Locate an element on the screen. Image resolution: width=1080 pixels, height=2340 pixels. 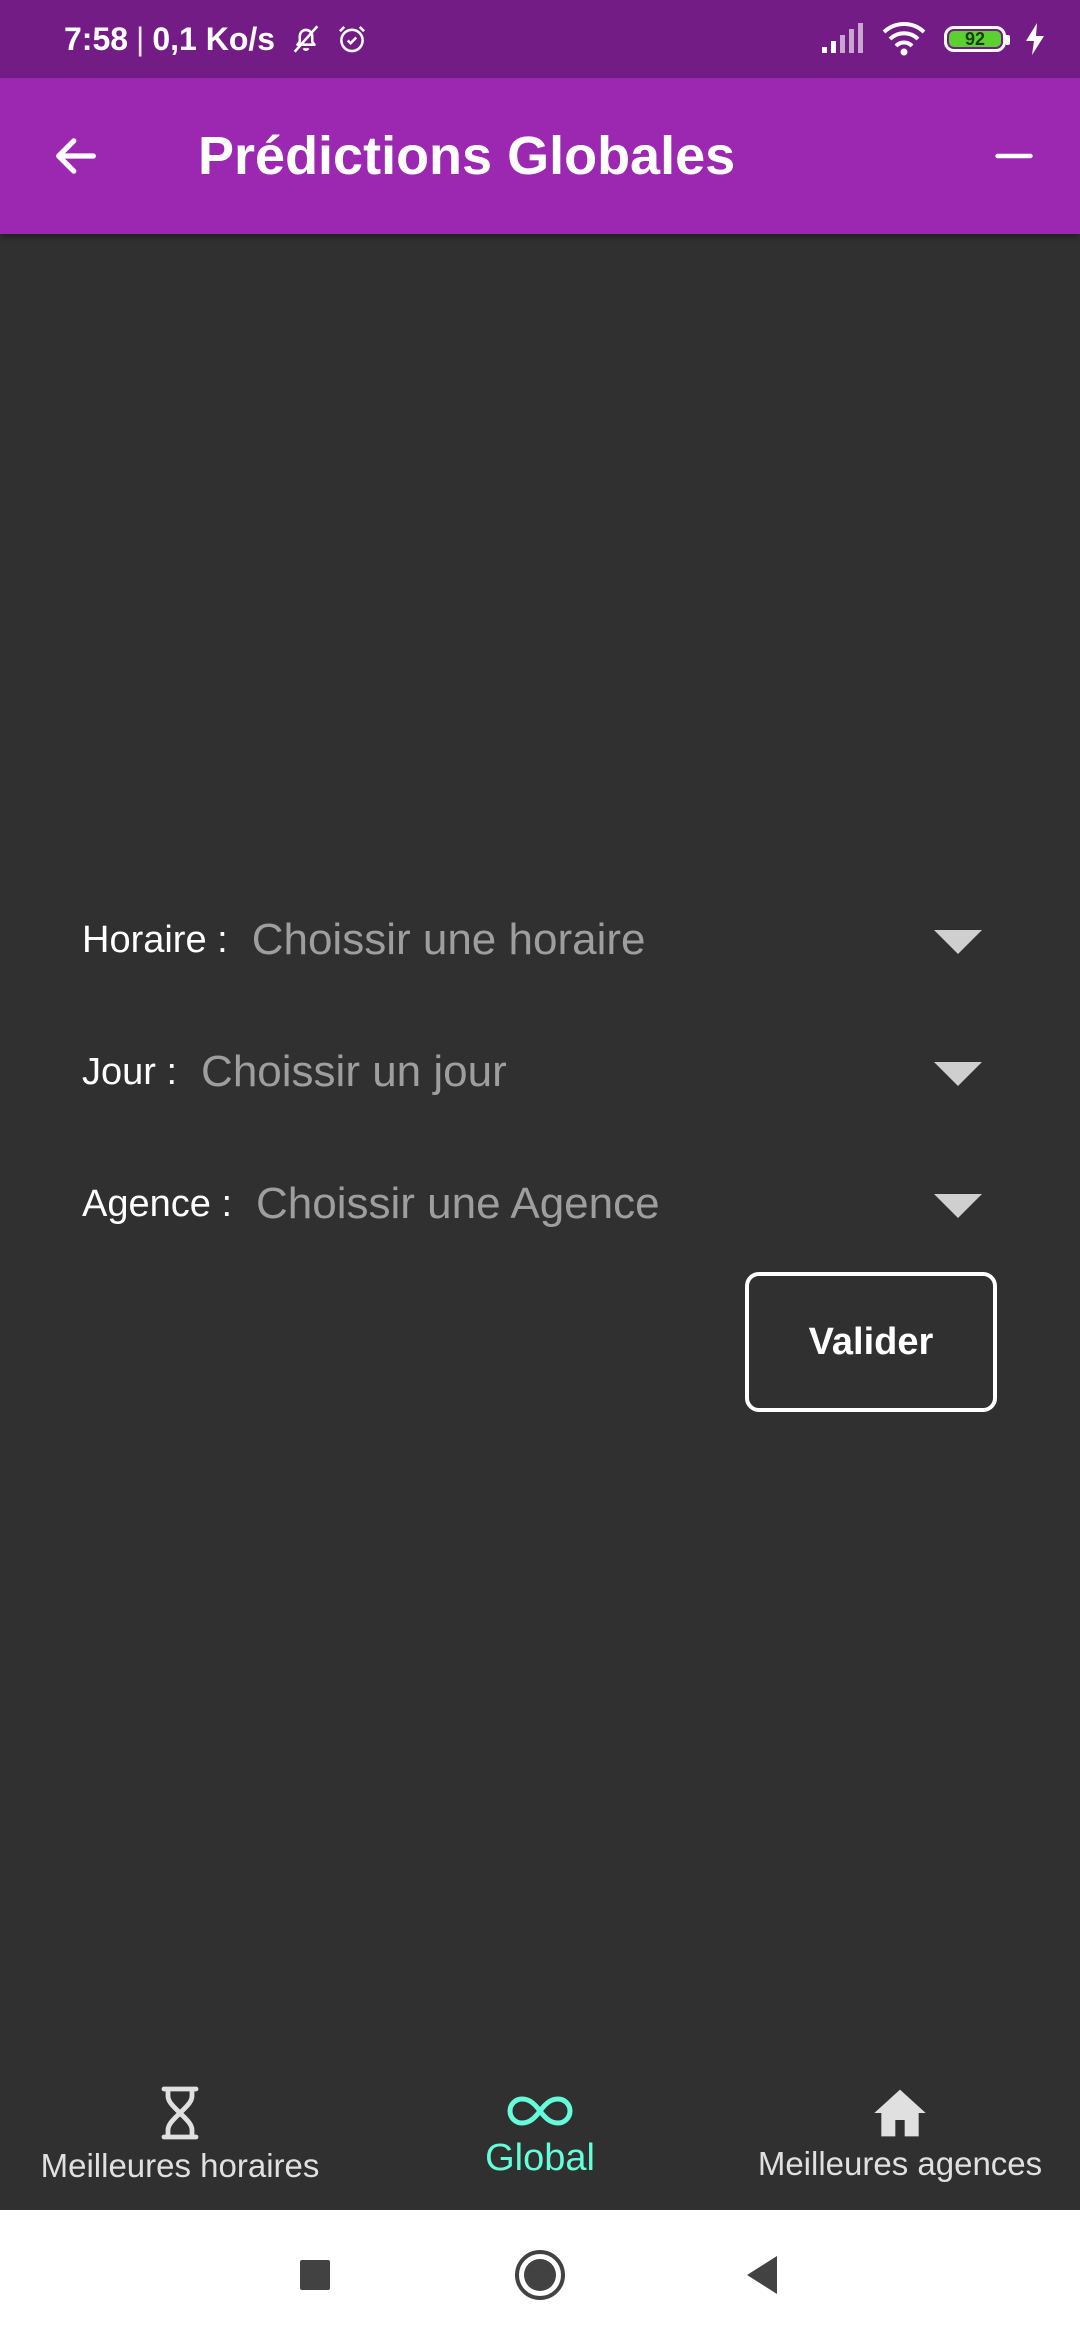
nav-item-meilleures-horaires: Meilleures horaires is located at coordinates (180, 2135).